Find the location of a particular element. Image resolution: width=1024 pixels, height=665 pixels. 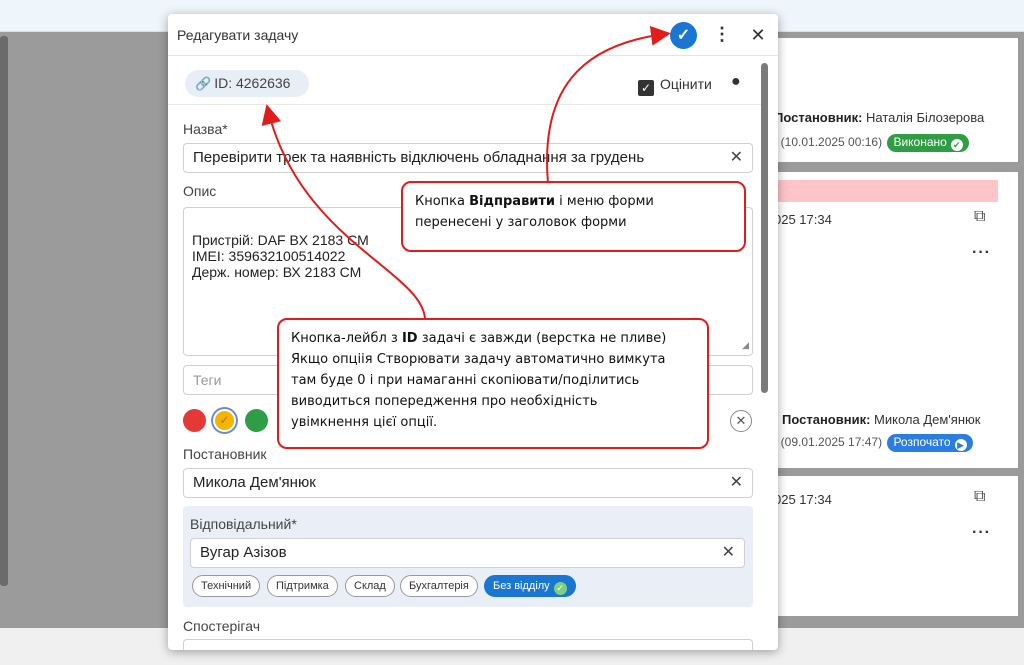

checkbox-checked-icon: ✓ is located at coordinates (646, 88).